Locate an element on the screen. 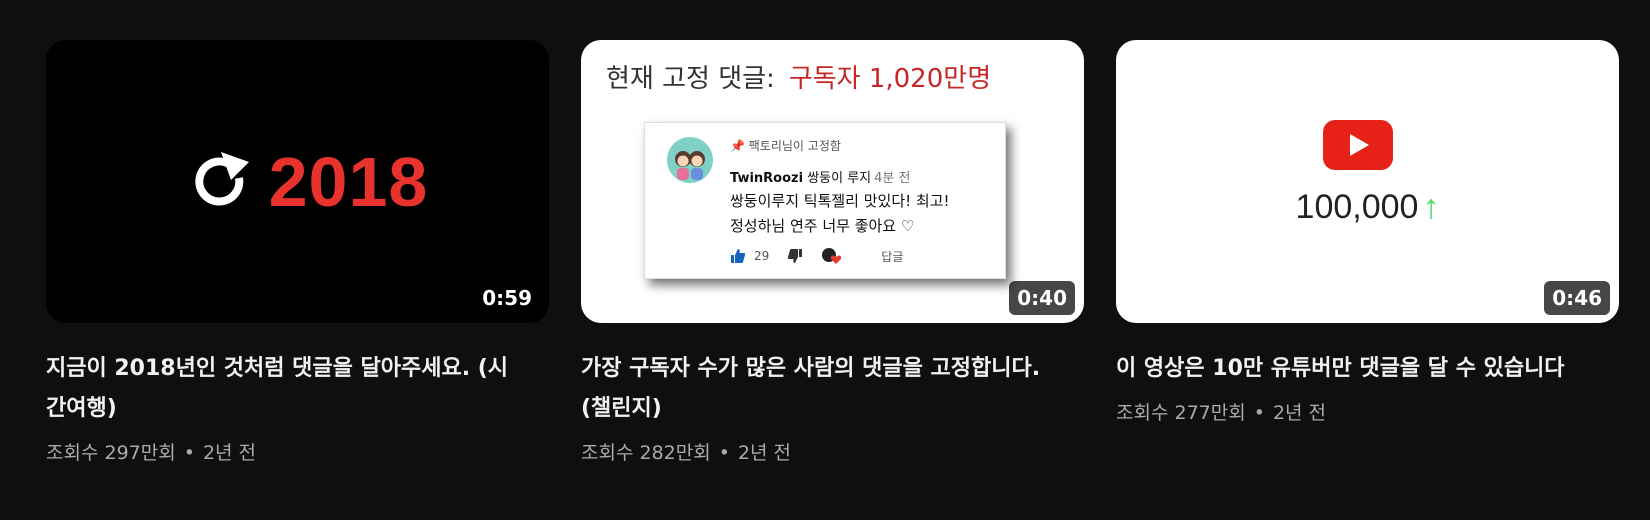 This screenshot has height=520, width=1650. subscriber-milestone: 100,000 ↑ is located at coordinates (1367, 207).